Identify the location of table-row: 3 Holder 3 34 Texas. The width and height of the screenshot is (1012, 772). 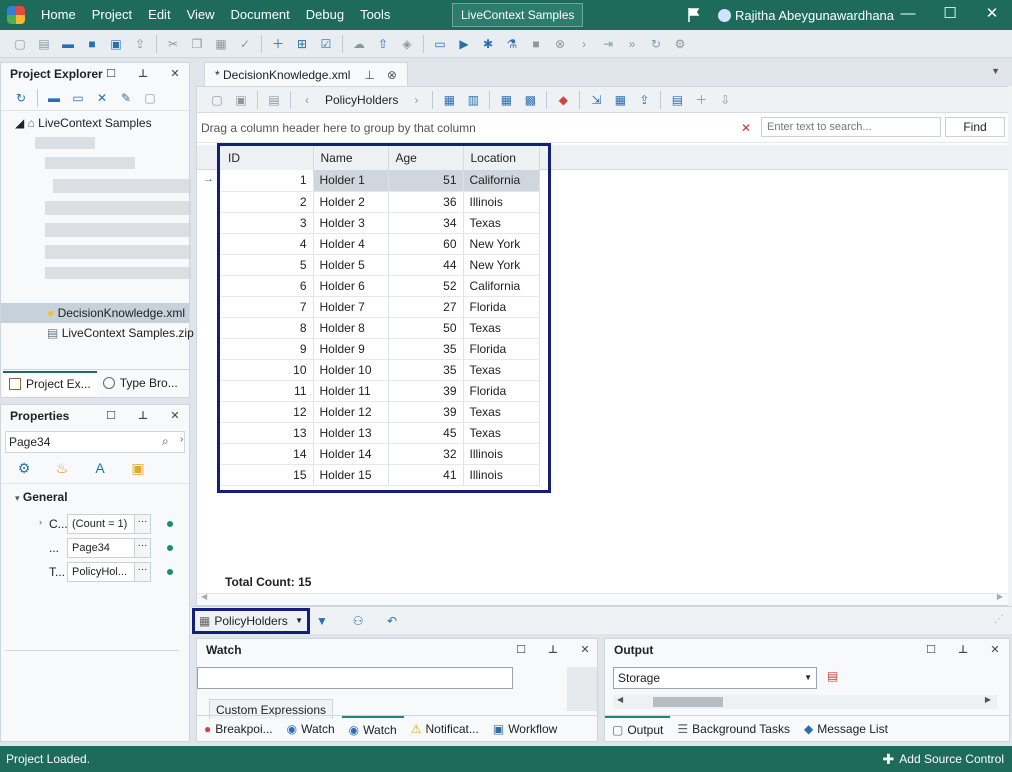
(380, 223).